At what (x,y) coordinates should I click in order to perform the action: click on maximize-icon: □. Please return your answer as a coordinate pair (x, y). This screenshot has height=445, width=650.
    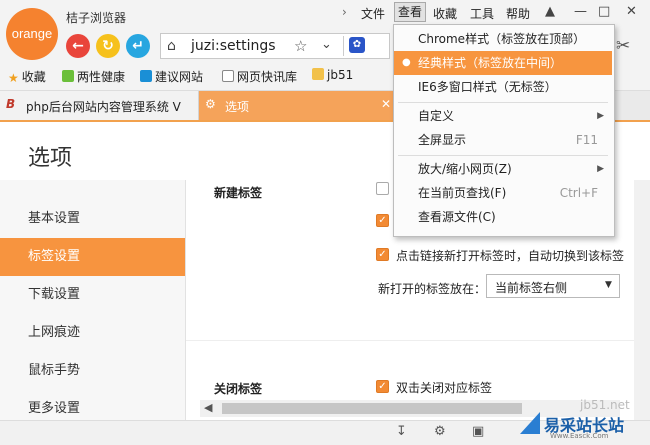
    Looking at the image, I should click on (604, 11).